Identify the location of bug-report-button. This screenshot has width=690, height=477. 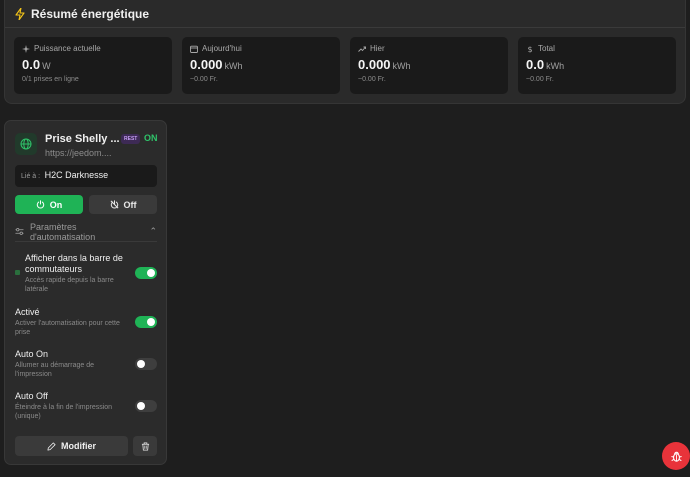
(676, 456).